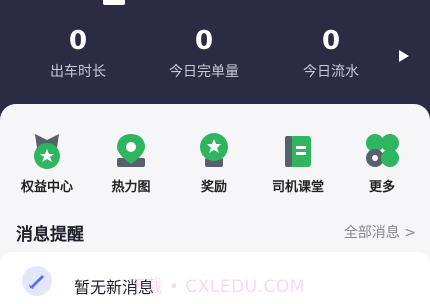 The image size is (430, 304). What do you see at coordinates (404, 56) in the screenshot?
I see `play-arrow-icon` at bounding box center [404, 56].